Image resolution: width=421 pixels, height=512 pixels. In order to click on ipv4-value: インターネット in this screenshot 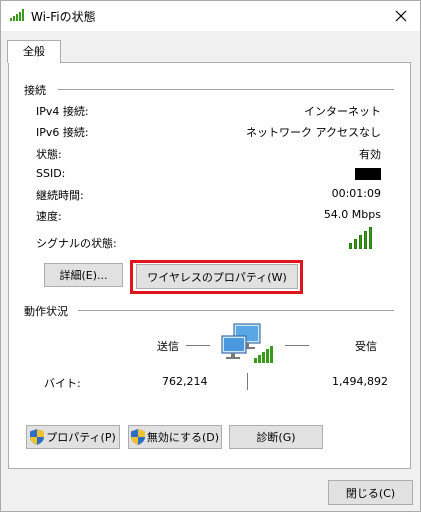, I will do `click(342, 111)`.